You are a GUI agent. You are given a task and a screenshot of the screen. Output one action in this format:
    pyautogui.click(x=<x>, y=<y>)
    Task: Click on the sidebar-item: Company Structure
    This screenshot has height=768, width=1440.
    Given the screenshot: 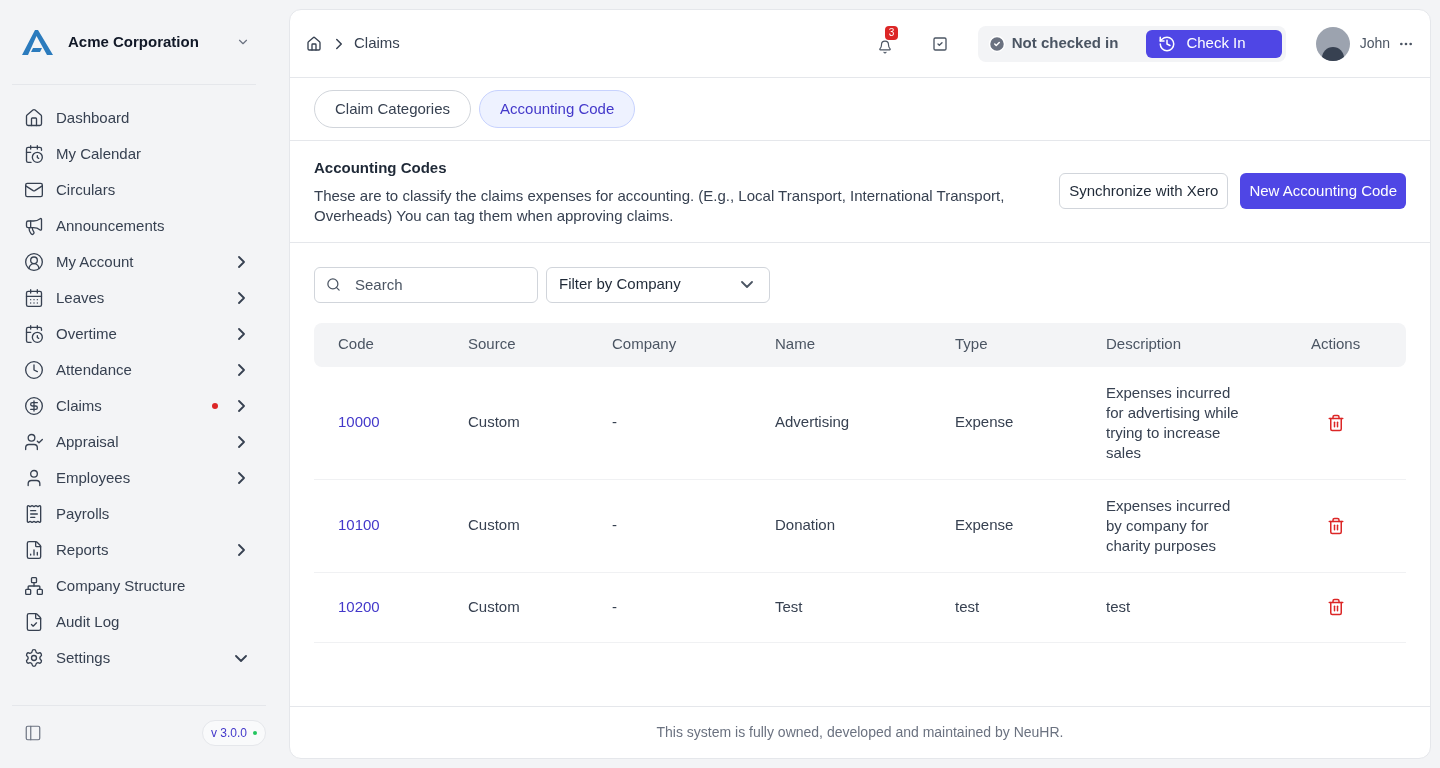 What is the action you would take?
    pyautogui.click(x=140, y=586)
    